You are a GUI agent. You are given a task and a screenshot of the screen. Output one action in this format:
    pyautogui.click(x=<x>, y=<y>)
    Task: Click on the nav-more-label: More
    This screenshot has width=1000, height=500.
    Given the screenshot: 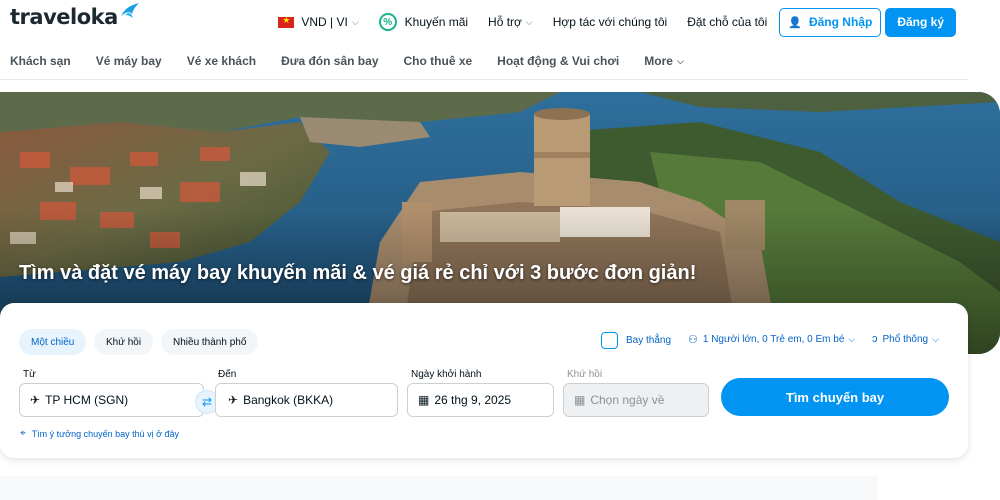 What is the action you would take?
    pyautogui.click(x=658, y=61)
    